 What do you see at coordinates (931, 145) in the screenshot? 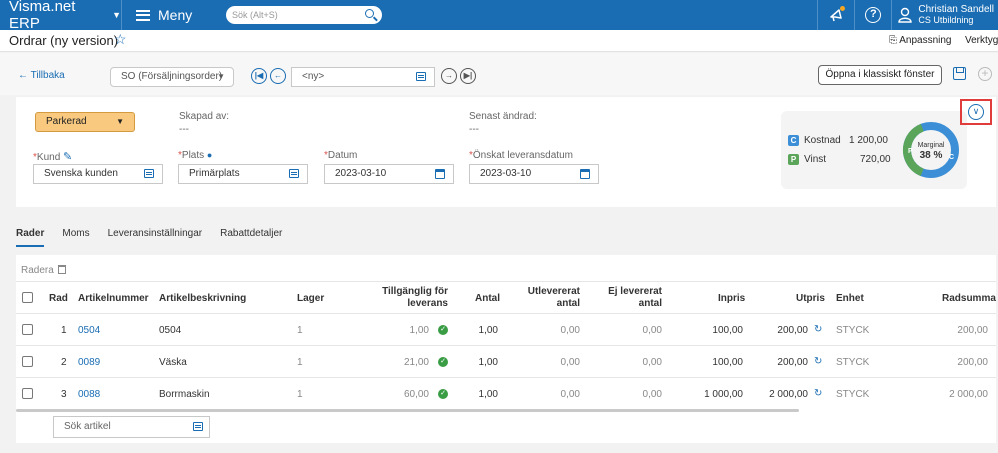
I see `margin-label: Marginal` at bounding box center [931, 145].